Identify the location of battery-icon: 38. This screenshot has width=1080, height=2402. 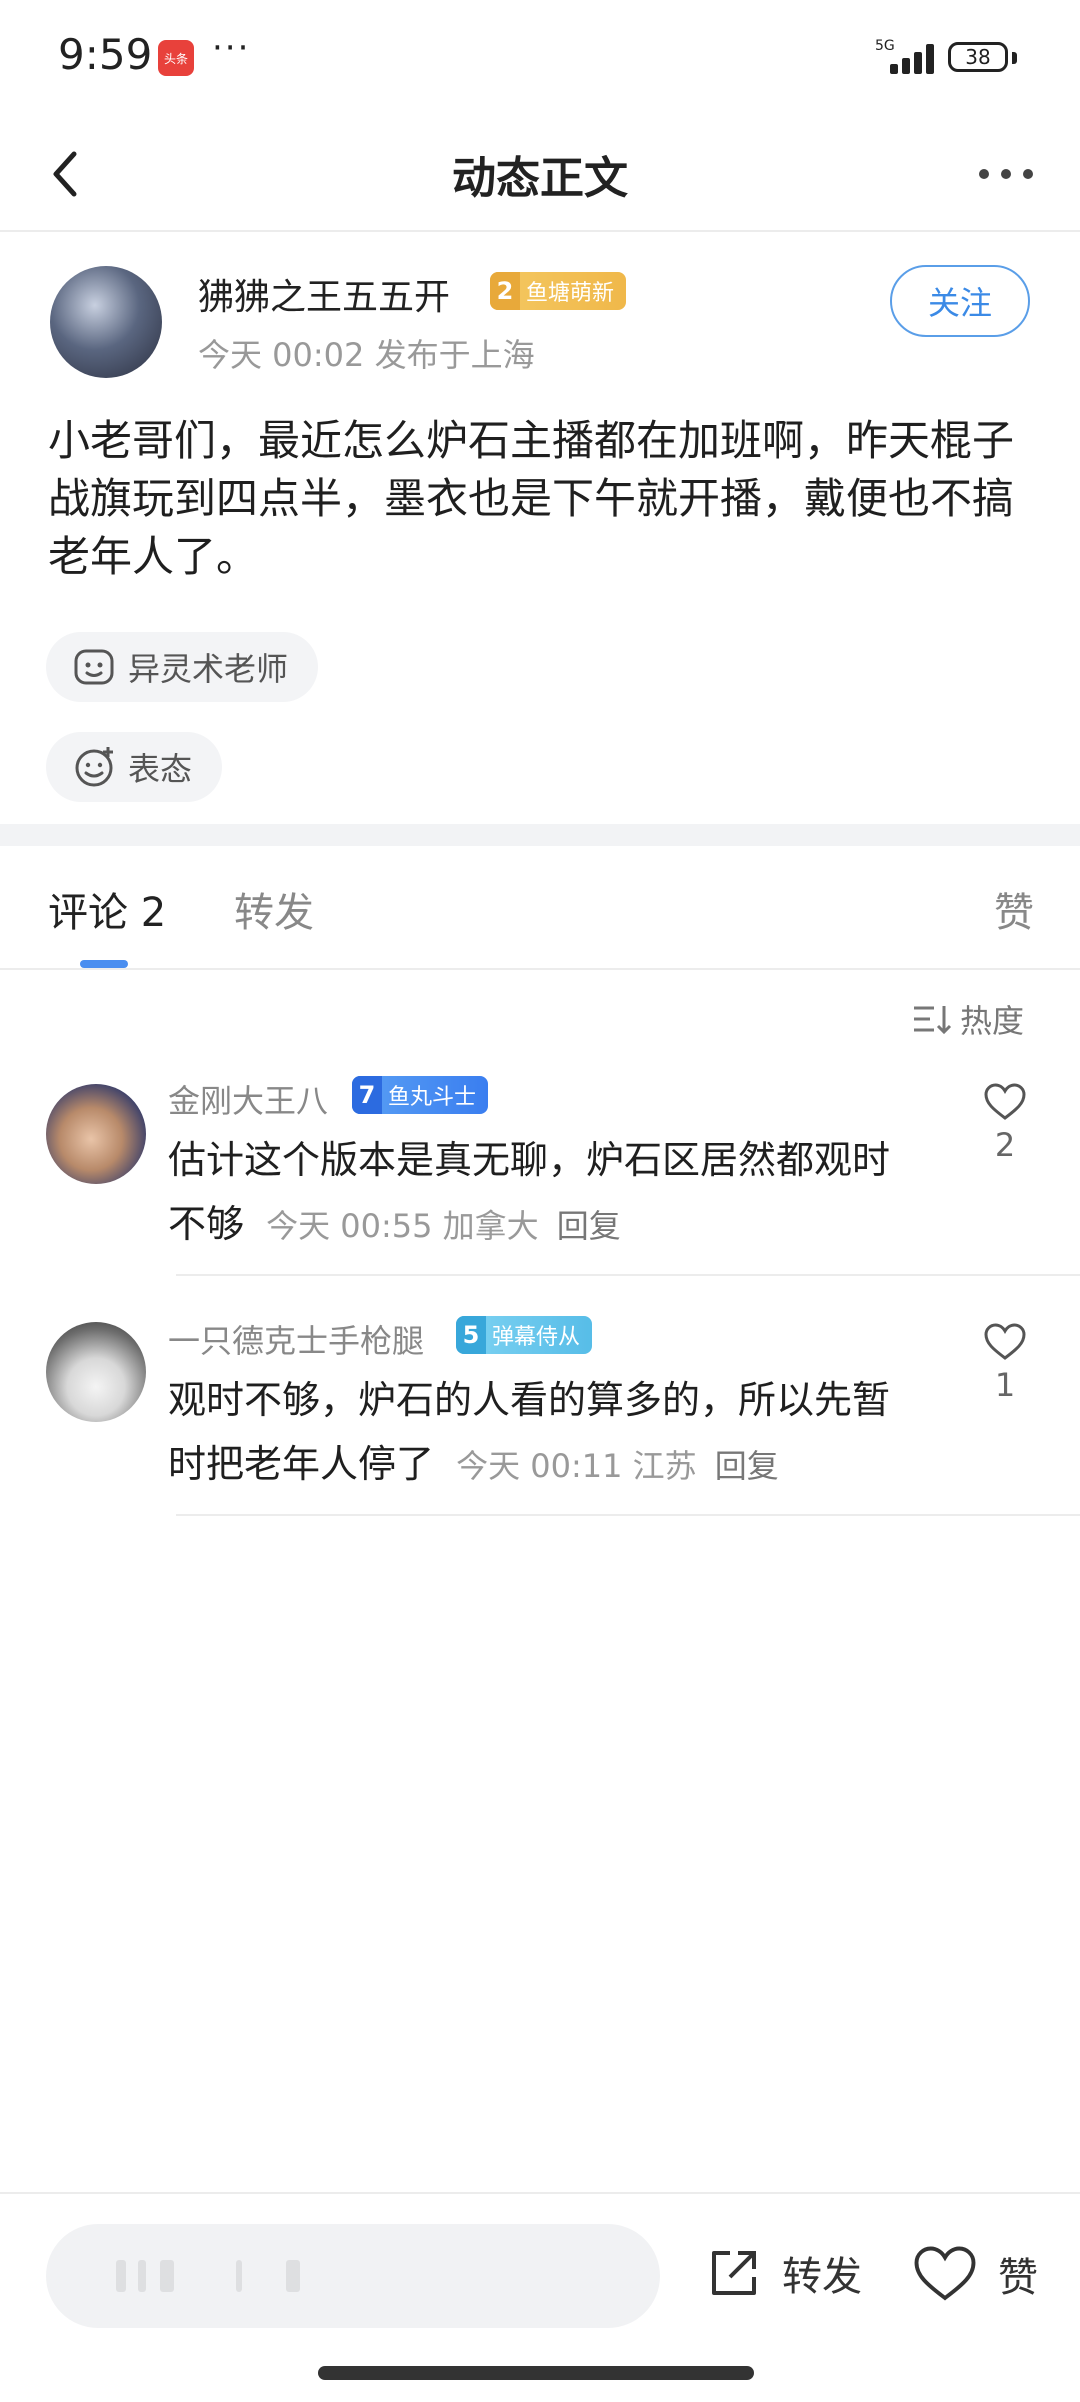
(978, 57).